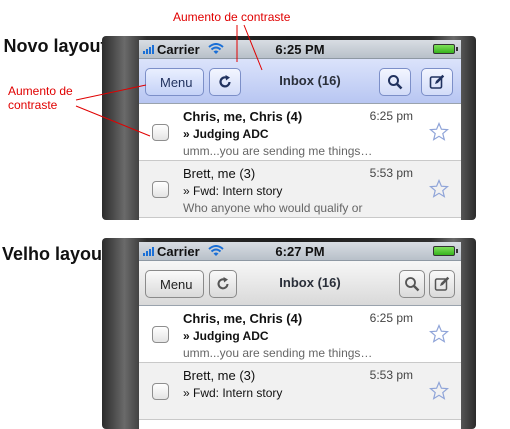 The image size is (510, 429). Describe the element at coordinates (232, 17) in the screenshot. I see `annotation-top: Aumento de contraste` at that location.